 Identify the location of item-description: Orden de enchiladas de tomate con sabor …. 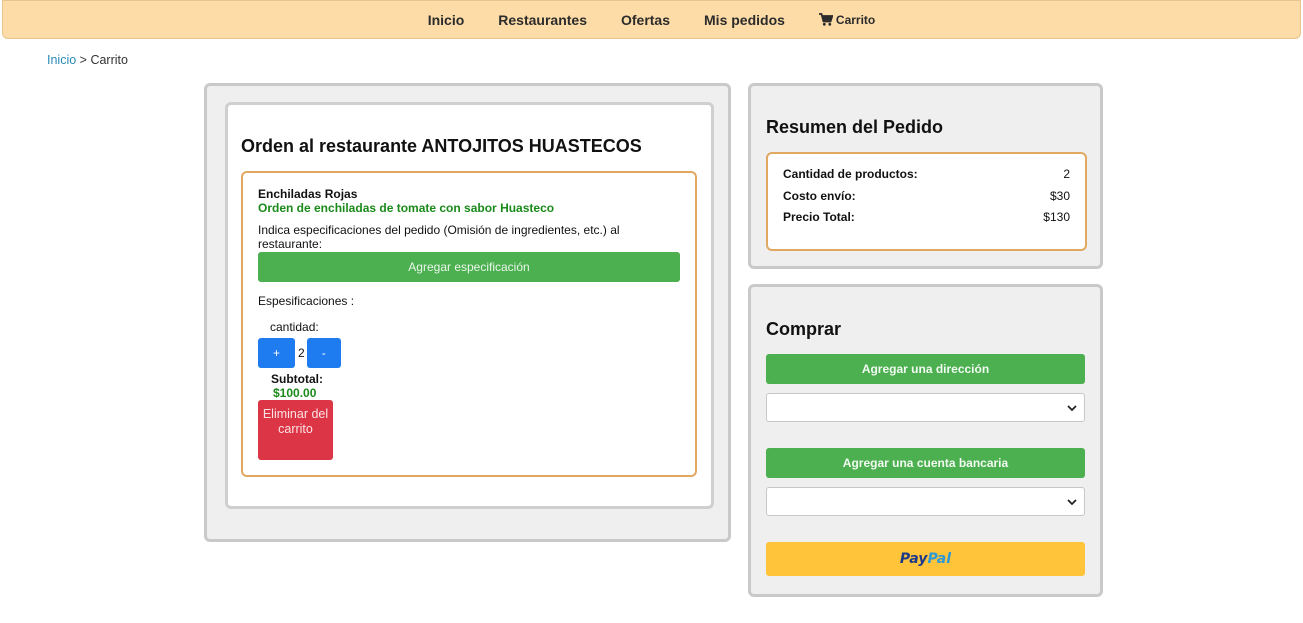
(406, 208).